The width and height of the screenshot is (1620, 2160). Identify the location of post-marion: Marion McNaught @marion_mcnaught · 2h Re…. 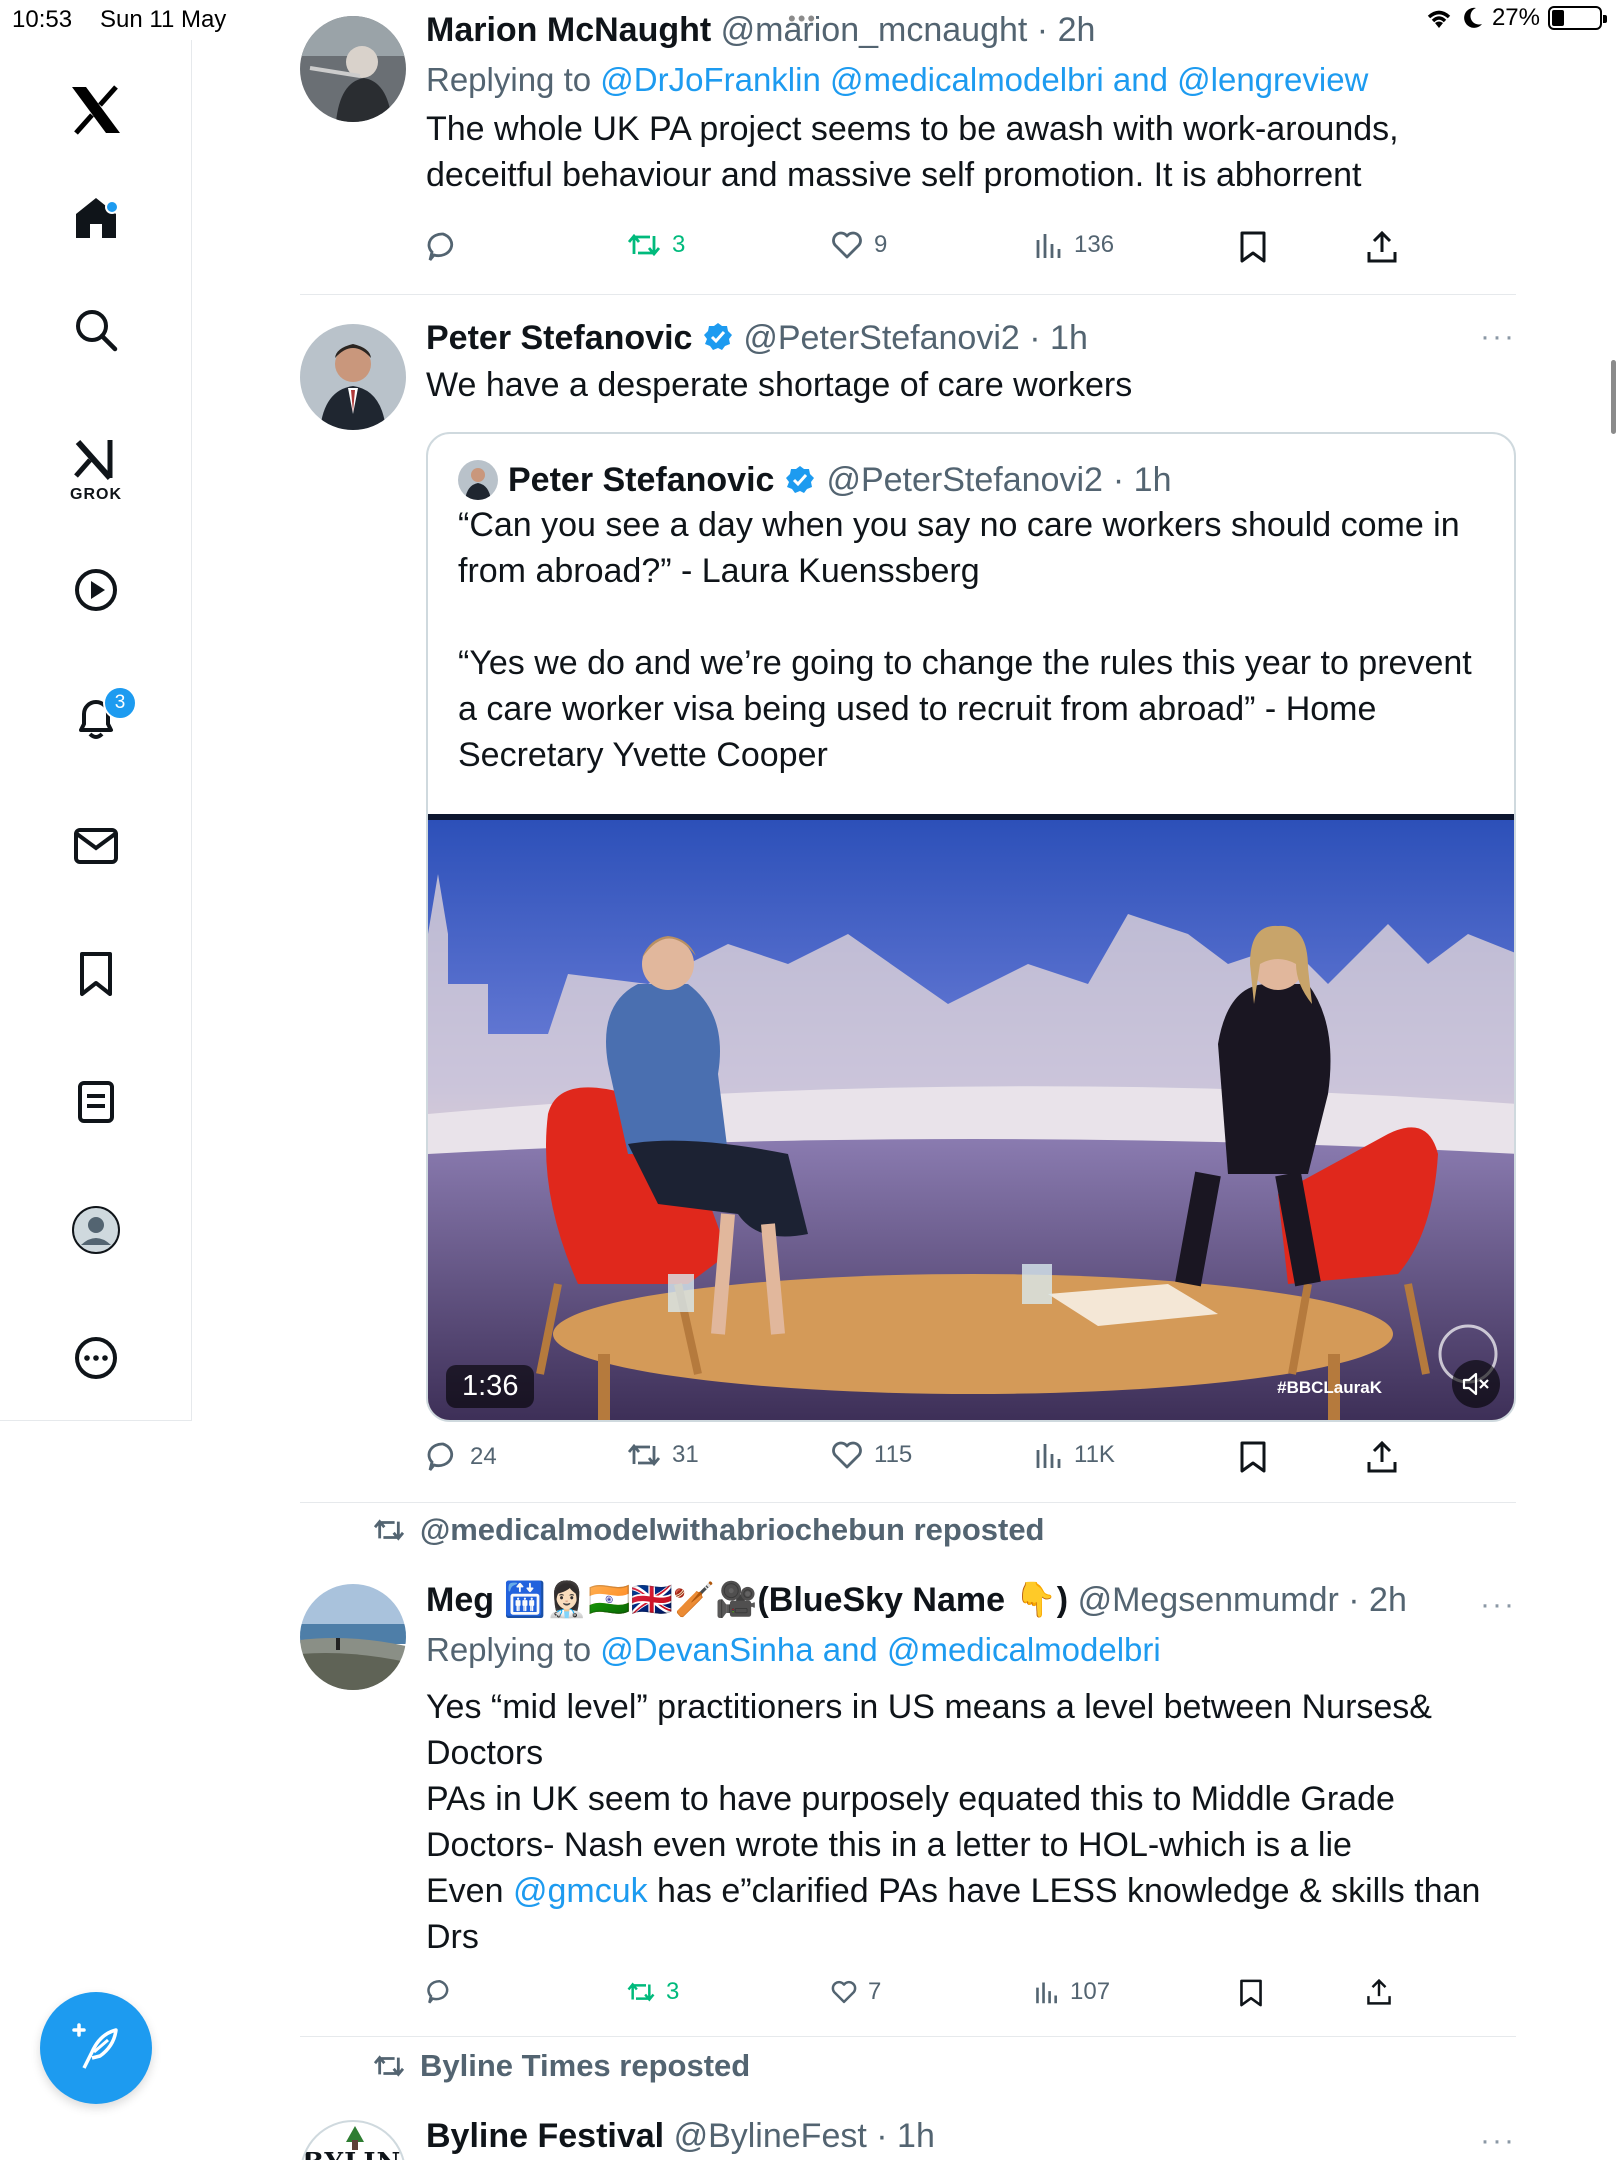
(908, 148).